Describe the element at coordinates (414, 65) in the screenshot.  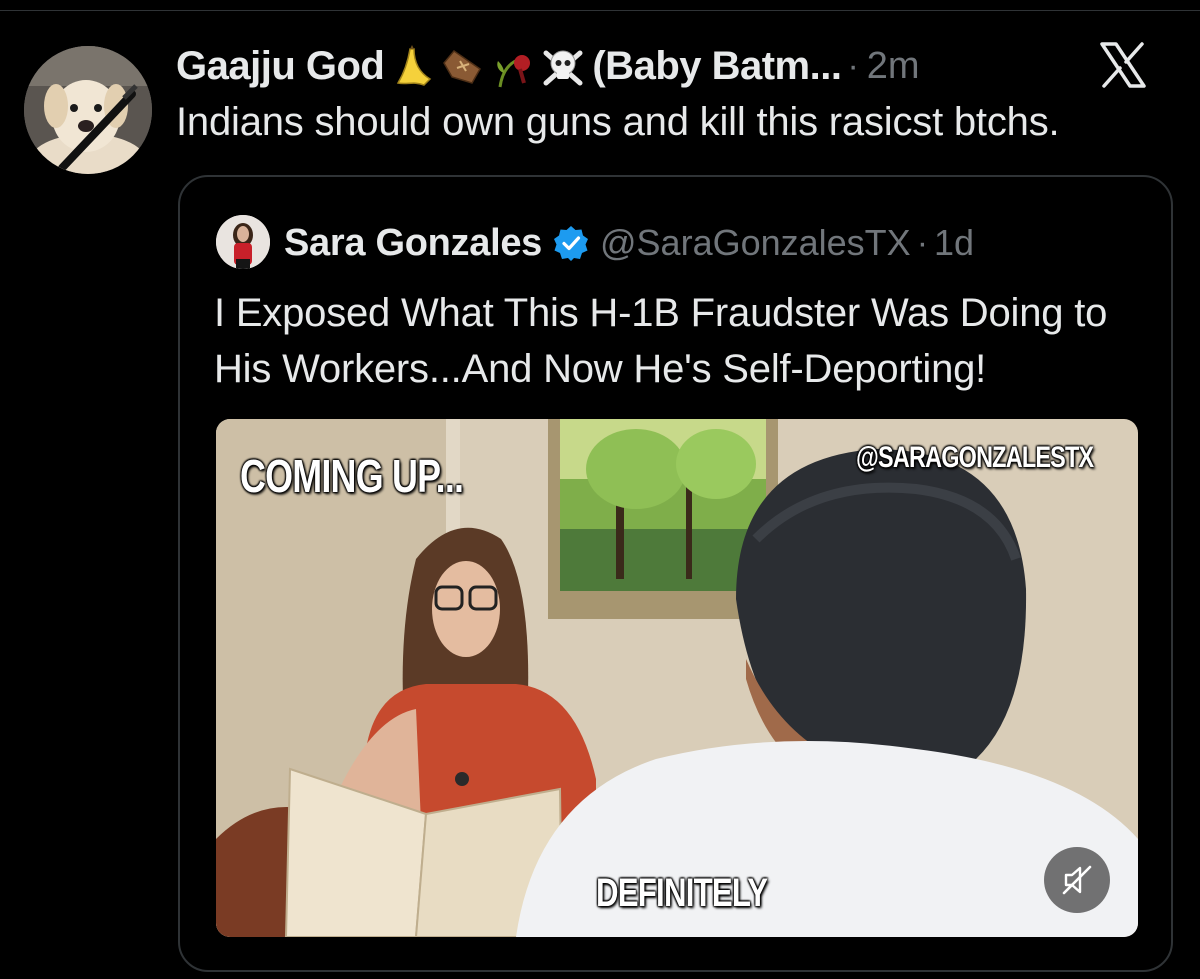
I see `banana-emoji-icon` at that location.